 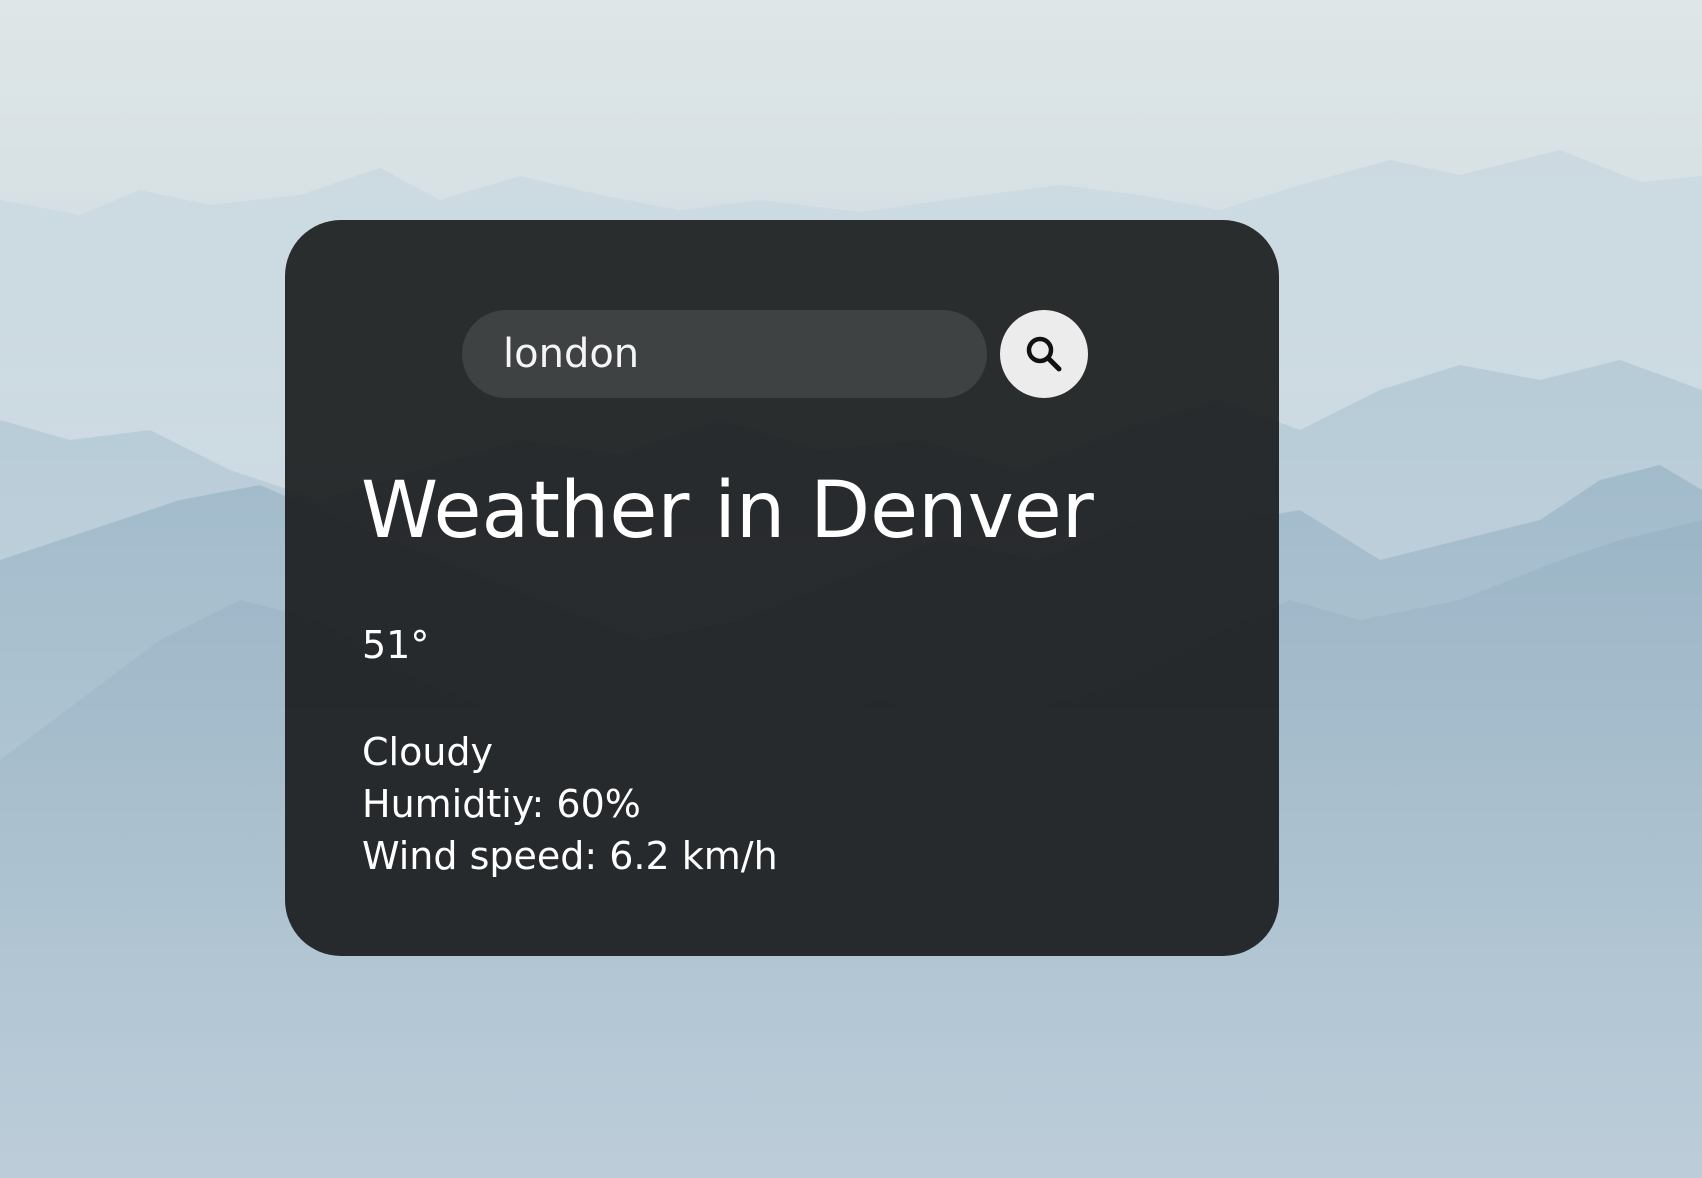 I want to click on city-title: Weather in Denver, so click(x=727, y=511).